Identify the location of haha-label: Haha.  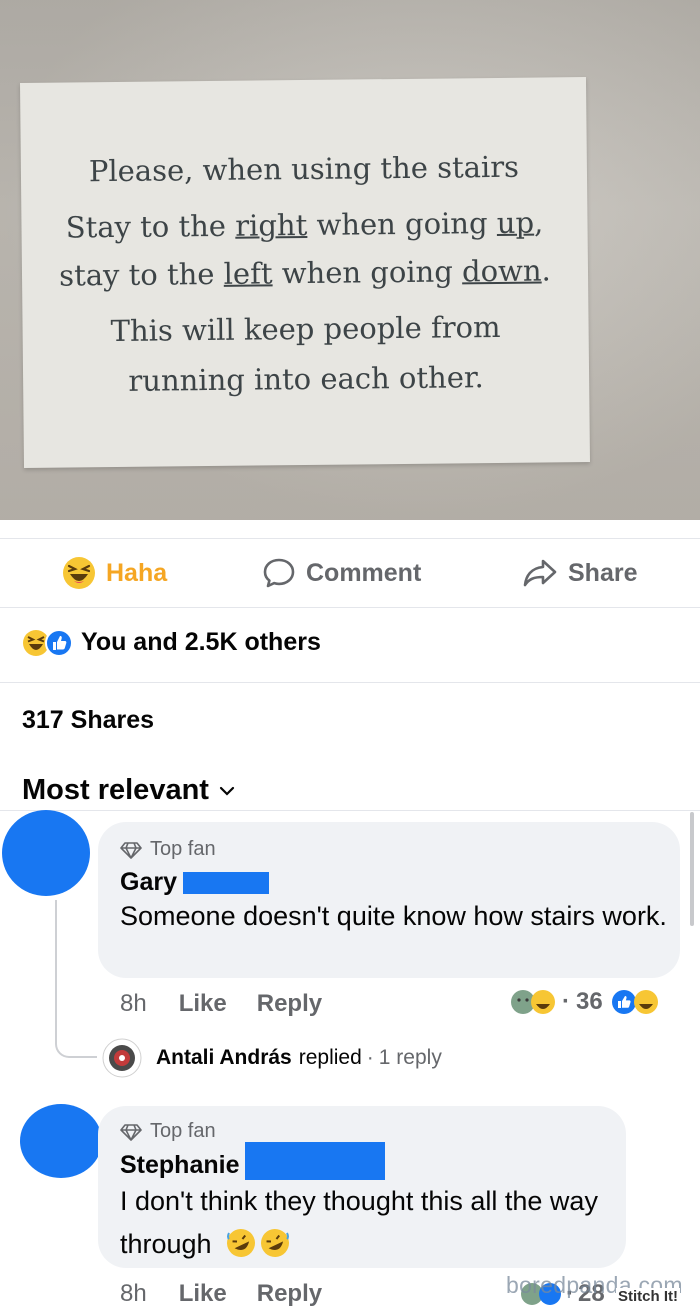
(137, 572).